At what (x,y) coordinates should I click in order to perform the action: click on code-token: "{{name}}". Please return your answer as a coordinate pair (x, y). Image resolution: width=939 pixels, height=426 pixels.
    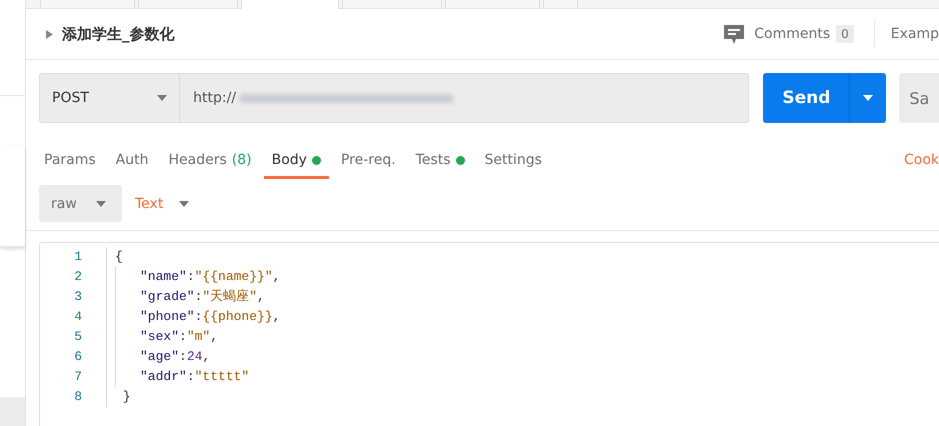
    Looking at the image, I should click on (233, 277).